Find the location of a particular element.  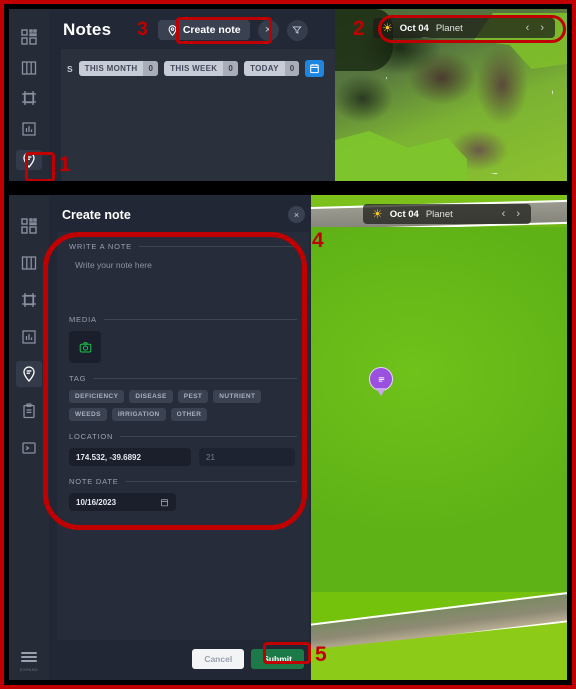

sidebar-item-reports is located at coordinates (29, 411).